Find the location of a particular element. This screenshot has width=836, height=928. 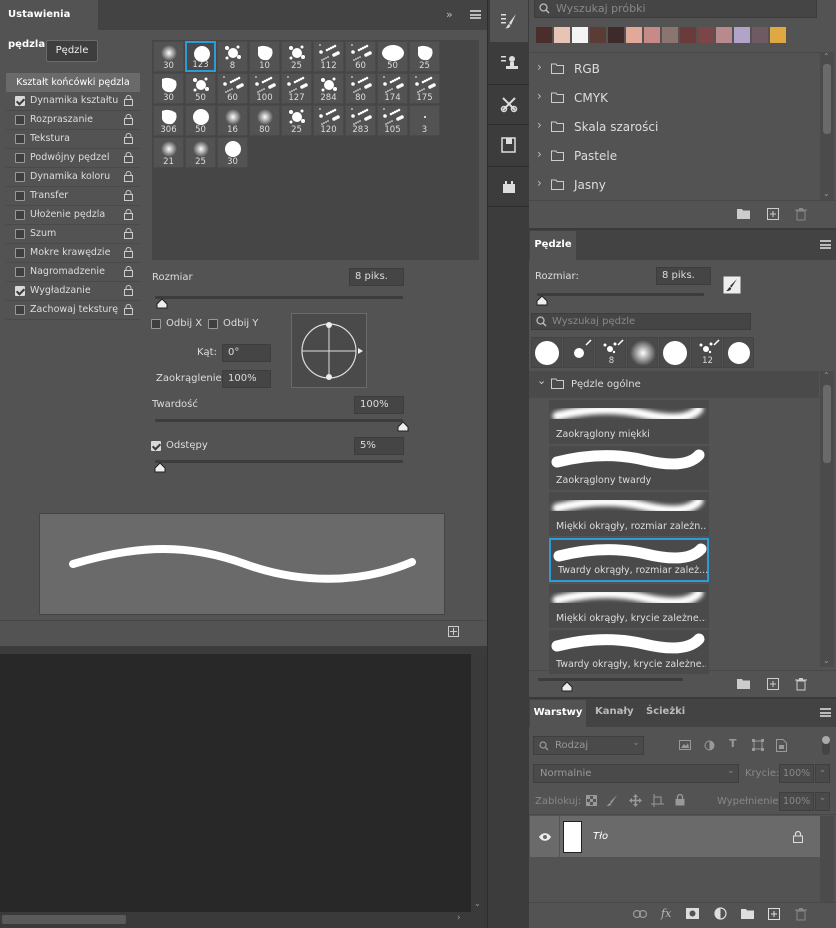

hardness-slider-thumb is located at coordinates (403, 426).